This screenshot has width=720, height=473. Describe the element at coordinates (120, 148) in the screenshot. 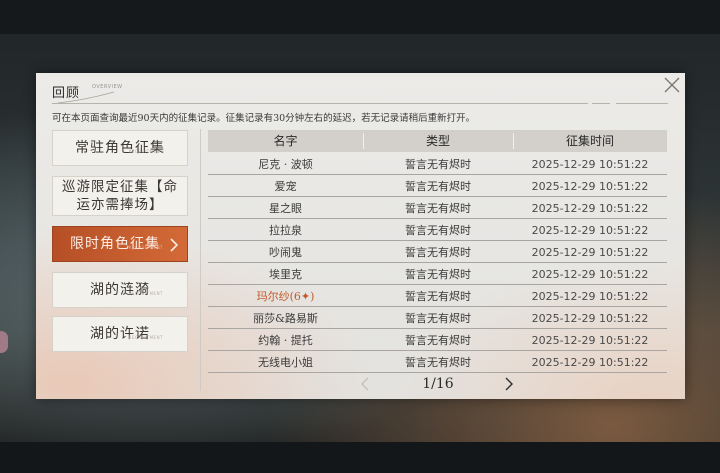

I see `category-standard: 常驻角色征集 RECRUITMENT` at that location.